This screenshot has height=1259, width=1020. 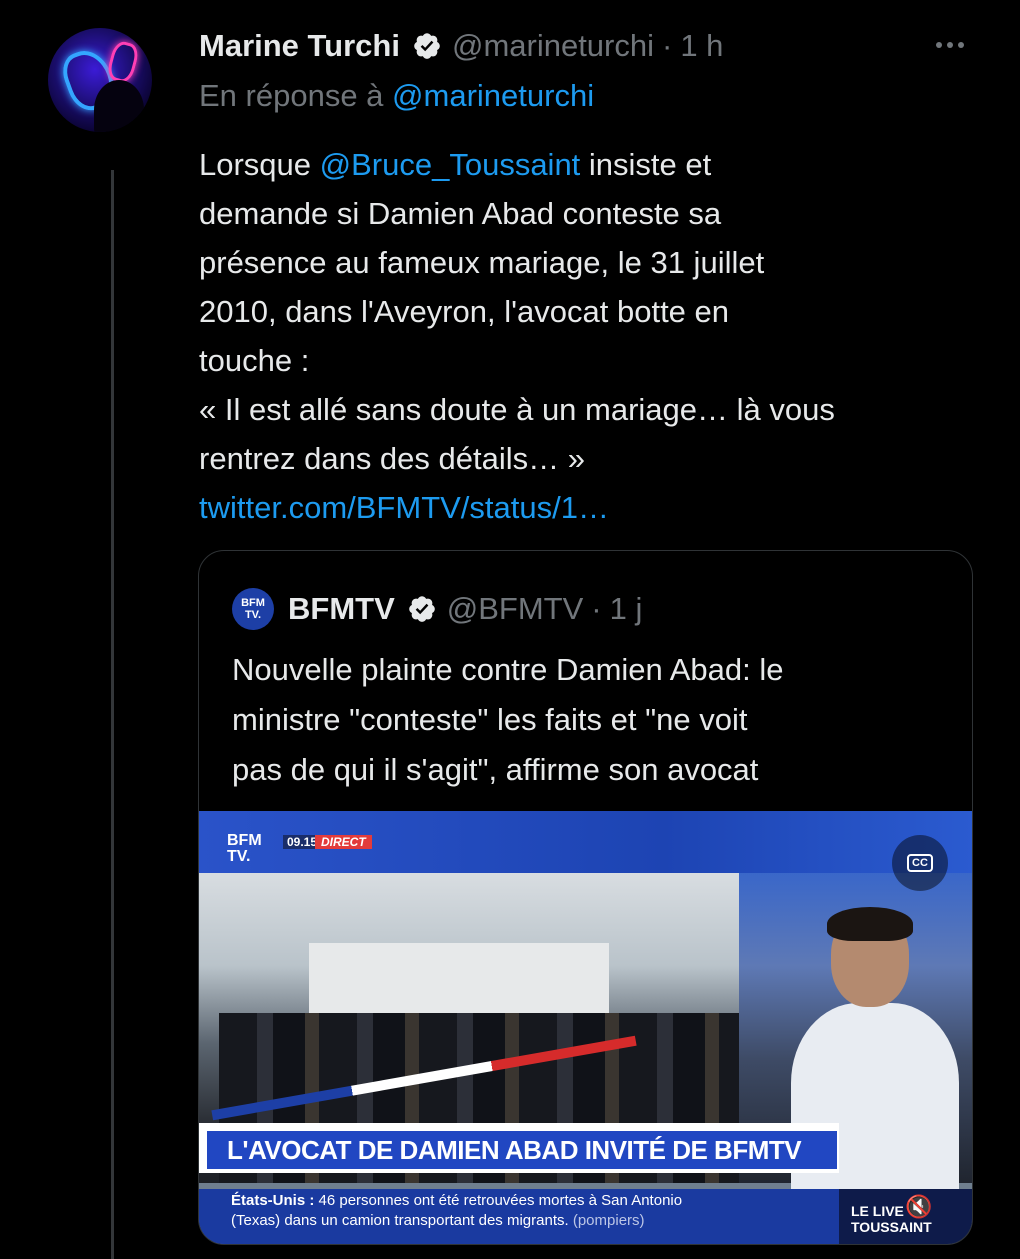 What do you see at coordinates (291, 95) in the screenshot?
I see `reply-prefix: En réponse à` at bounding box center [291, 95].